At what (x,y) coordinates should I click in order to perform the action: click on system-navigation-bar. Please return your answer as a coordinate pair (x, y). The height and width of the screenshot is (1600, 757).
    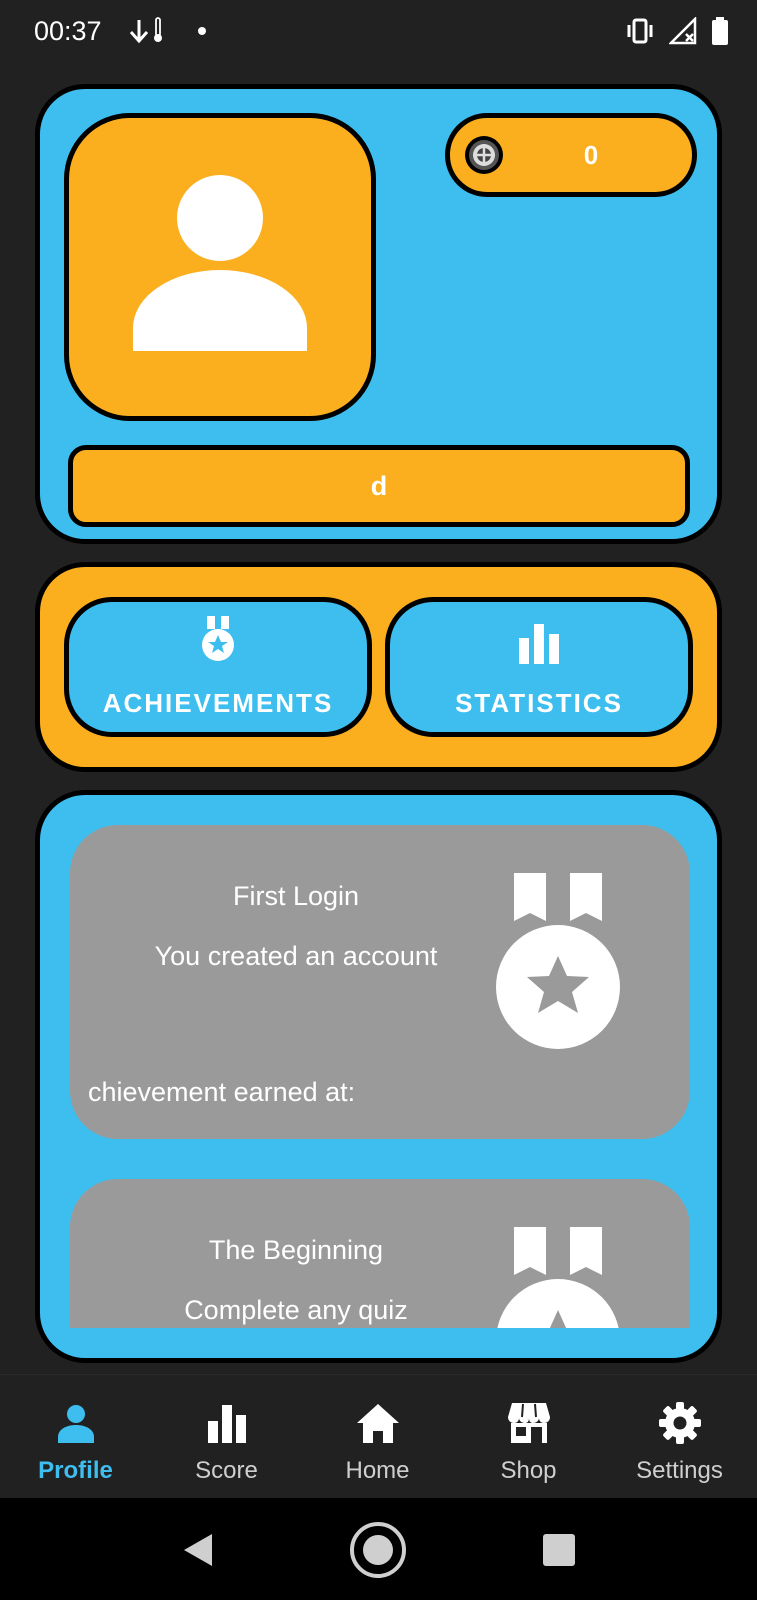
    Looking at the image, I should click on (378, 1549).